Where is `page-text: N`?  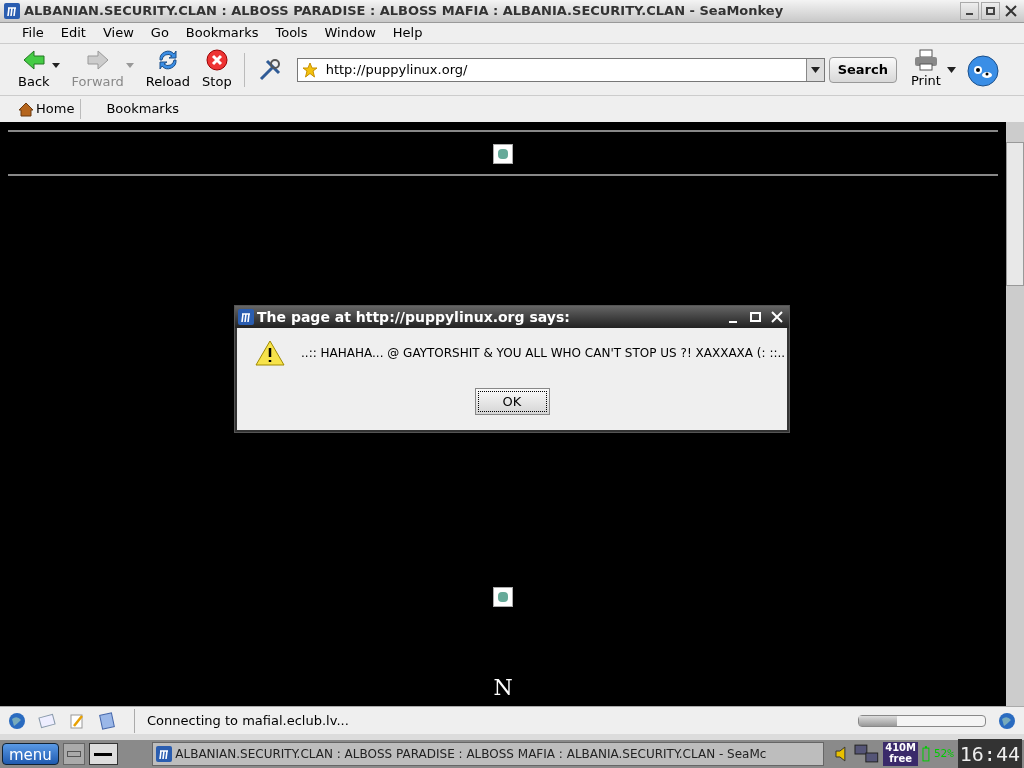 page-text: N is located at coordinates (503, 688).